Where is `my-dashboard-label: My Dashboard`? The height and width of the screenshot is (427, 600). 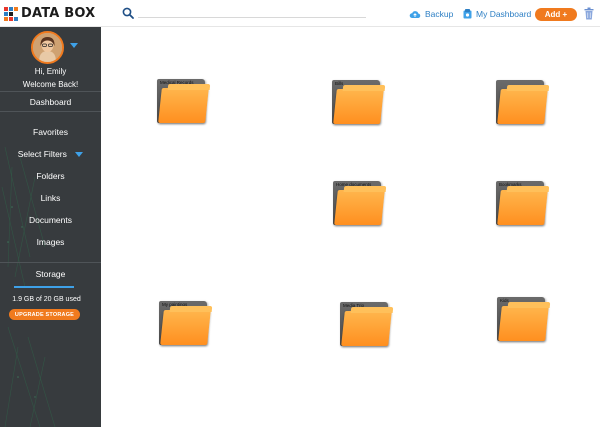
my-dashboard-label: My Dashboard is located at coordinates (504, 14).